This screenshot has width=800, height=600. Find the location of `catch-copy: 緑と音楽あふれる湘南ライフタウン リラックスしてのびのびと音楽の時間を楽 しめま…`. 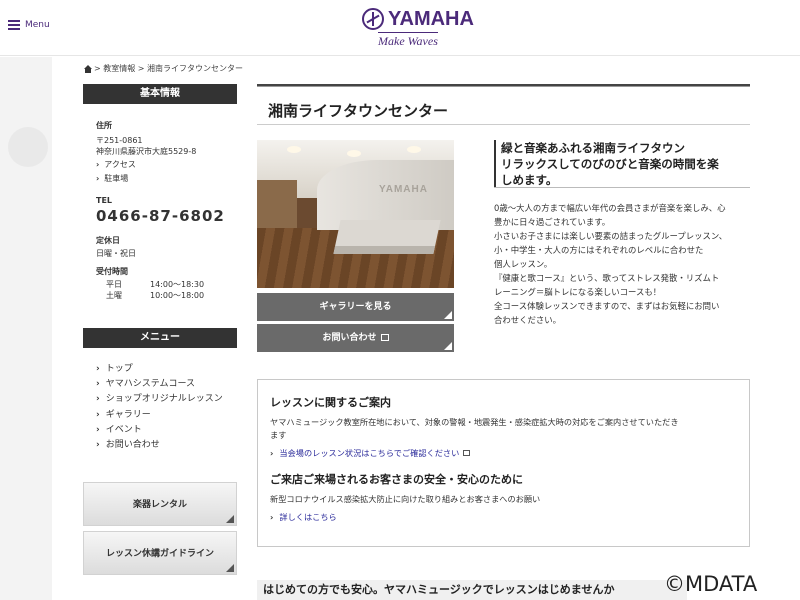

catch-copy: 緑と音楽あふれる湘南ライフタウン リラックスしてのびのびと音楽の時間を楽 しめま… is located at coordinates (622, 164).